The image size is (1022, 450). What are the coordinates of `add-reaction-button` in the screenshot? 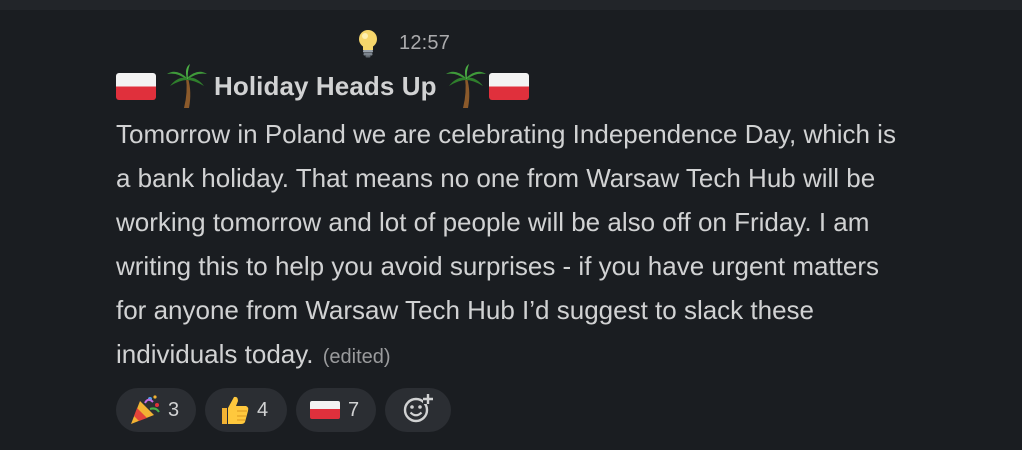 It's located at (418, 410).